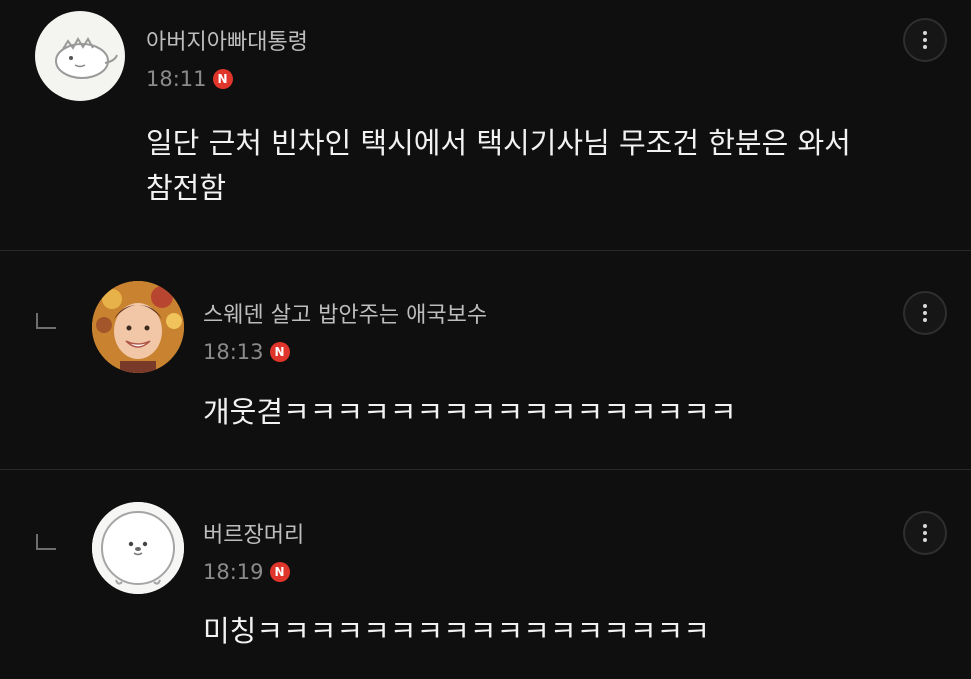  Describe the element at coordinates (233, 572) in the screenshot. I see `comment-time: 18:19` at that location.